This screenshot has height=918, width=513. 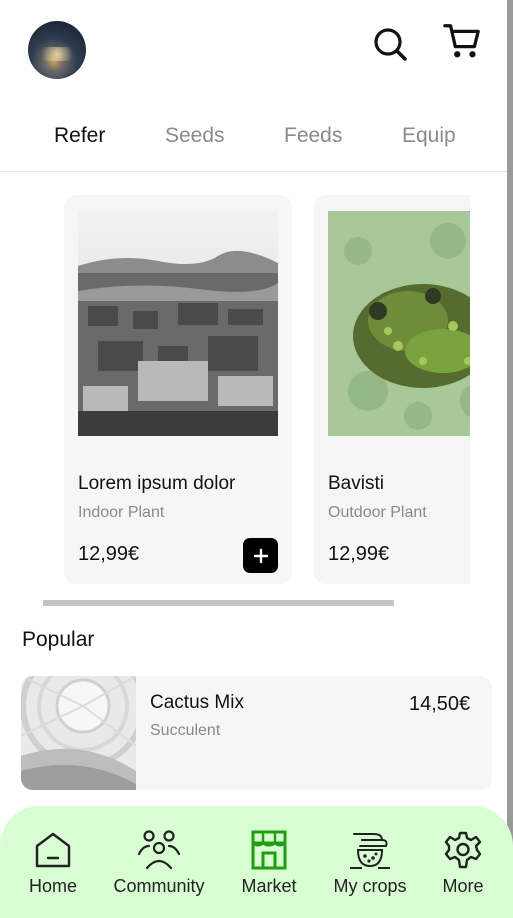 I want to click on home-icon, so click(x=53, y=850).